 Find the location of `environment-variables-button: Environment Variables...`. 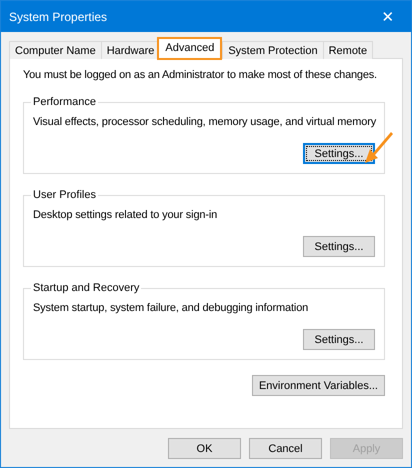

environment-variables-button: Environment Variables... is located at coordinates (318, 385).